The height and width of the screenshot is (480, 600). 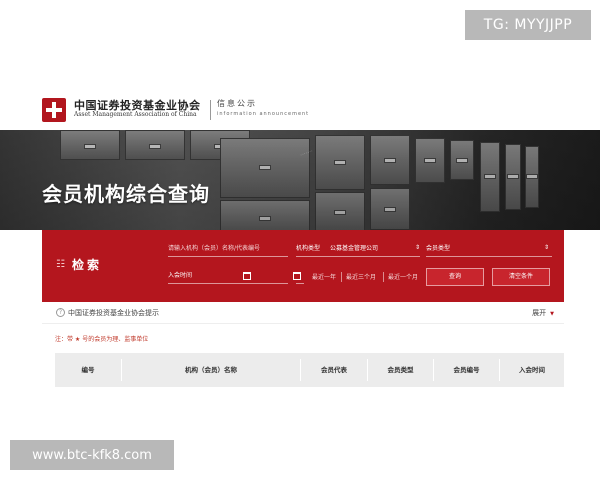 I want to click on org-type-label: 机构类型, so click(x=313, y=250).